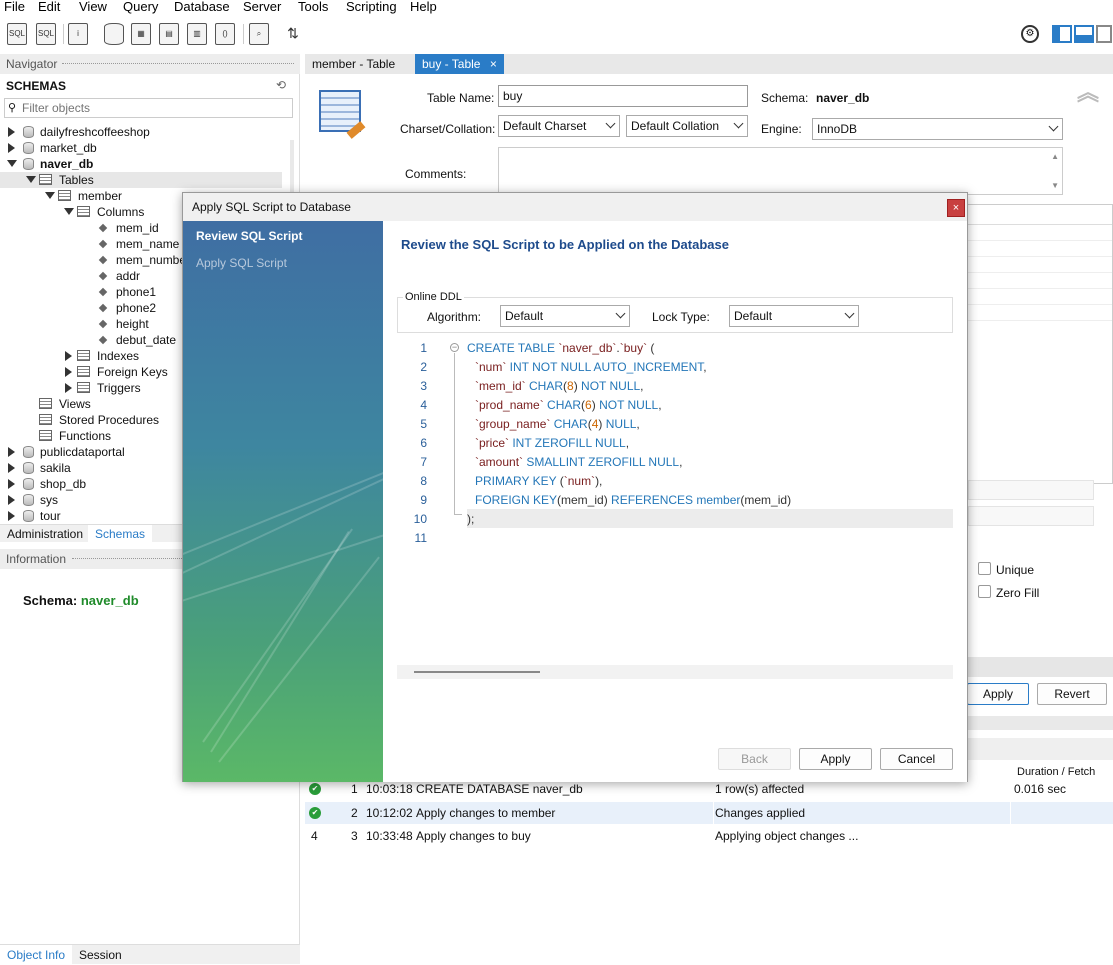  Describe the element at coordinates (66, 164) in the screenshot. I see `tree-schema-naver-db: naver_db` at that location.